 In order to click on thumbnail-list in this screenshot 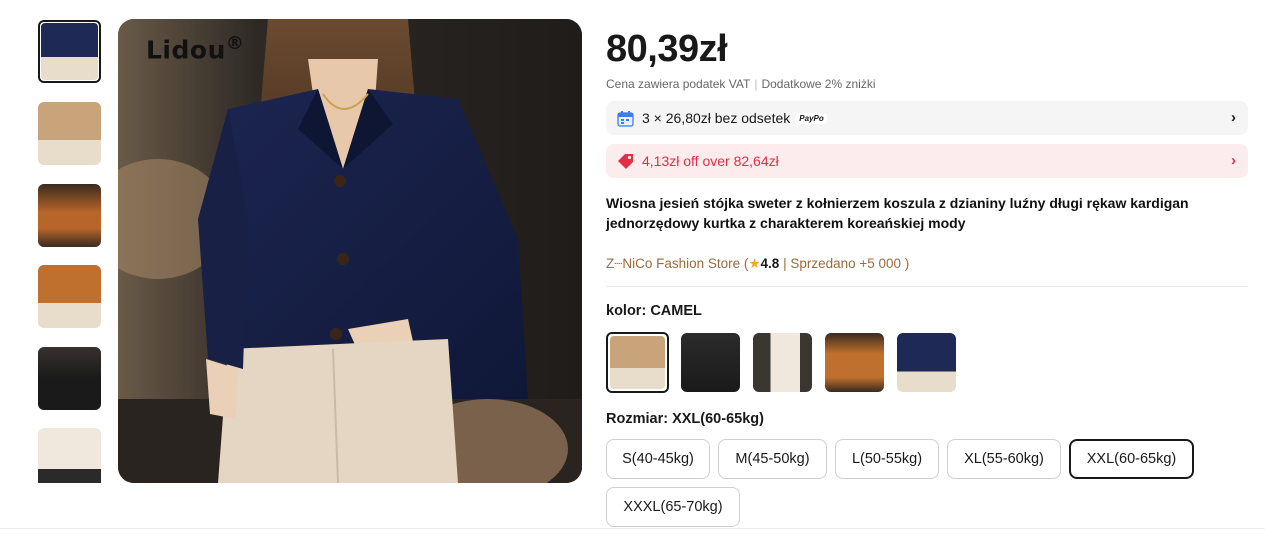, I will do `click(70, 251)`.